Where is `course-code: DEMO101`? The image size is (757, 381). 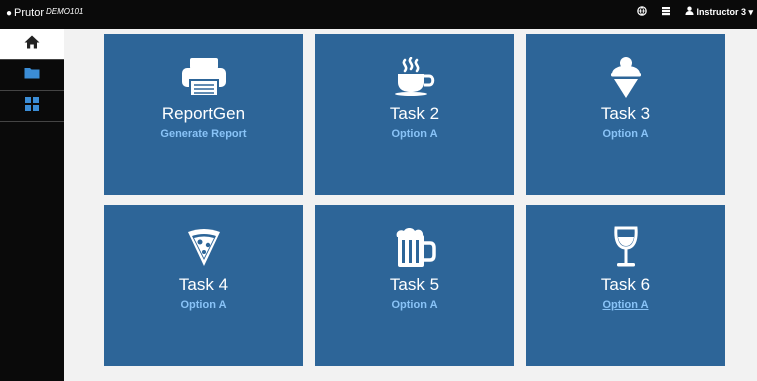
course-code: DEMO101 is located at coordinates (65, 11).